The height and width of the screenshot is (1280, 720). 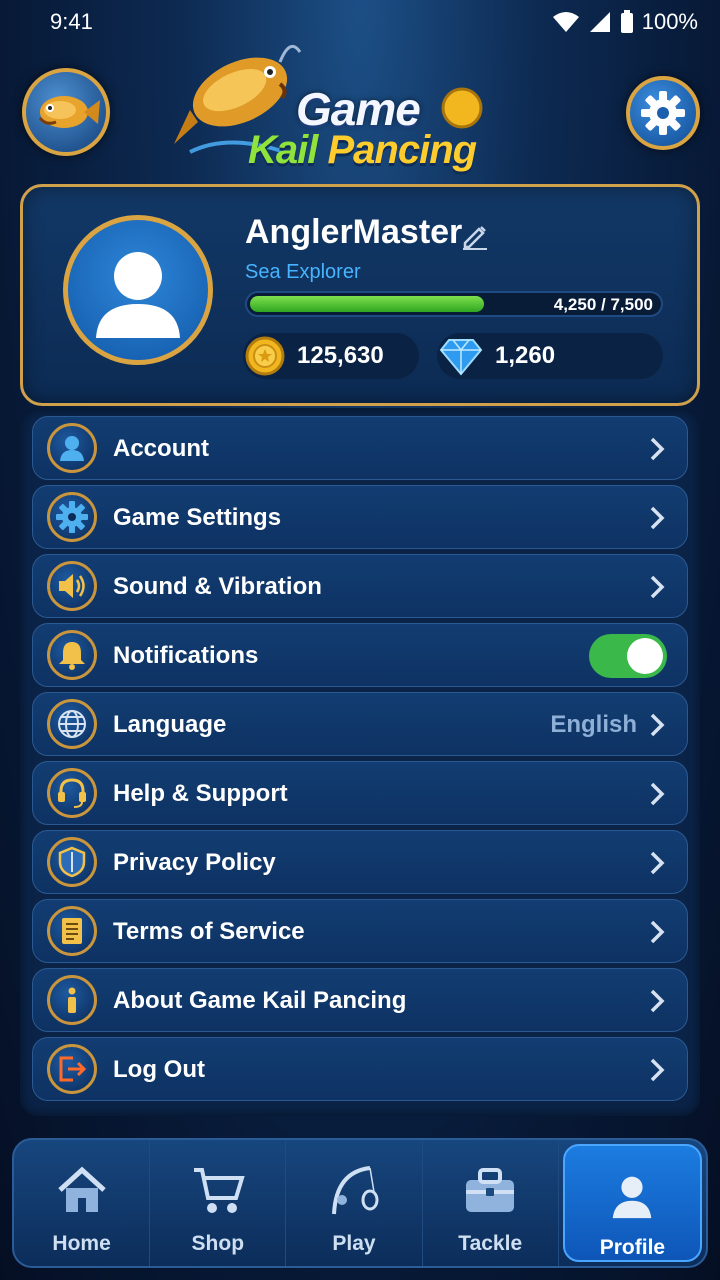 What do you see at coordinates (81, 1189) in the screenshot?
I see `home-icon` at bounding box center [81, 1189].